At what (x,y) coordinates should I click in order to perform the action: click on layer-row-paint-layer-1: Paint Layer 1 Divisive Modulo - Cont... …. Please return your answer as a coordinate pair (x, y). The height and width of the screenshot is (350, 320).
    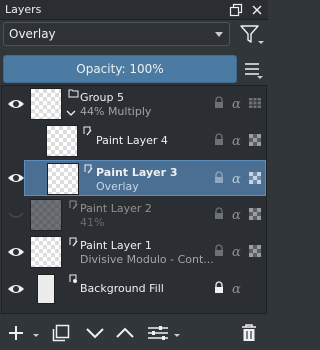
    Looking at the image, I should click on (134, 252).